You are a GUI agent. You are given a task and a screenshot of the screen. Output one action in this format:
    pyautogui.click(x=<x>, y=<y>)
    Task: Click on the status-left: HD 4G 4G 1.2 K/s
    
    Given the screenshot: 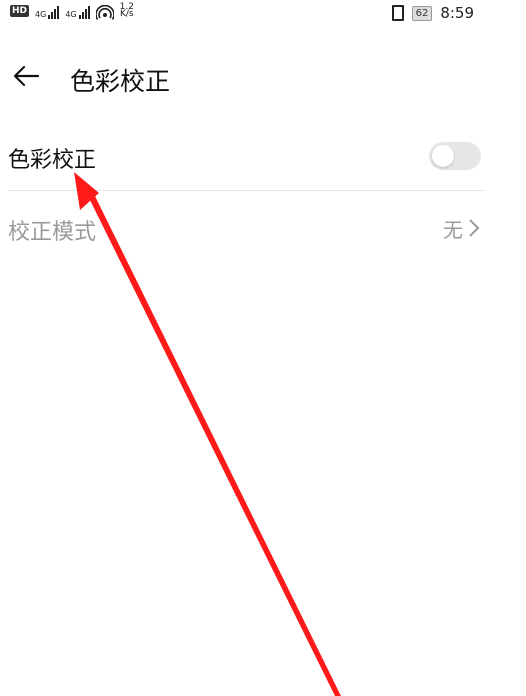 What is the action you would take?
    pyautogui.click(x=72, y=12)
    